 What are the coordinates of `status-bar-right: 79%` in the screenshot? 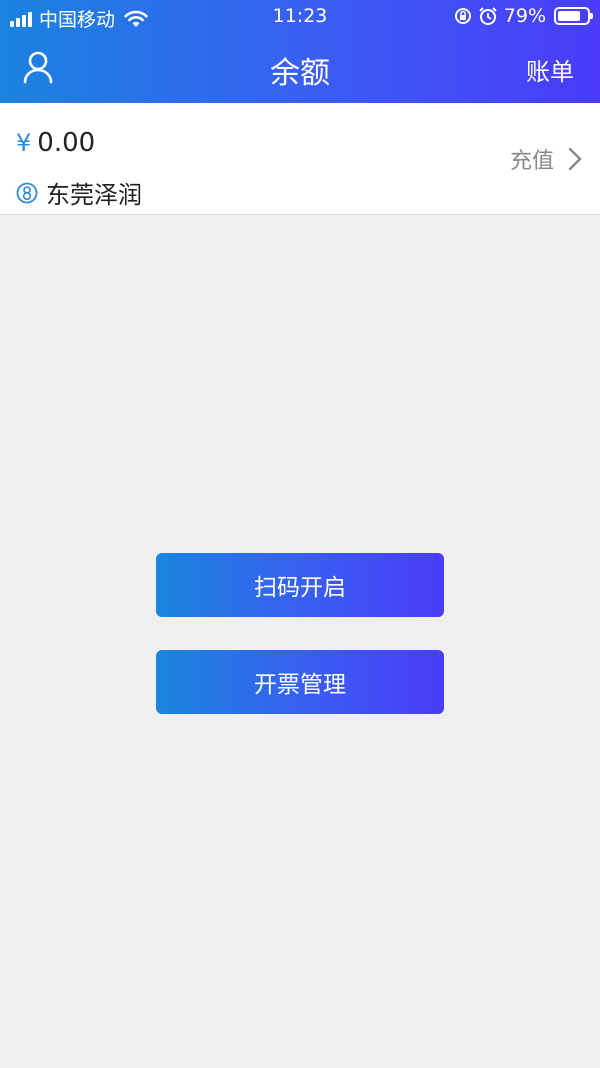 It's located at (523, 16).